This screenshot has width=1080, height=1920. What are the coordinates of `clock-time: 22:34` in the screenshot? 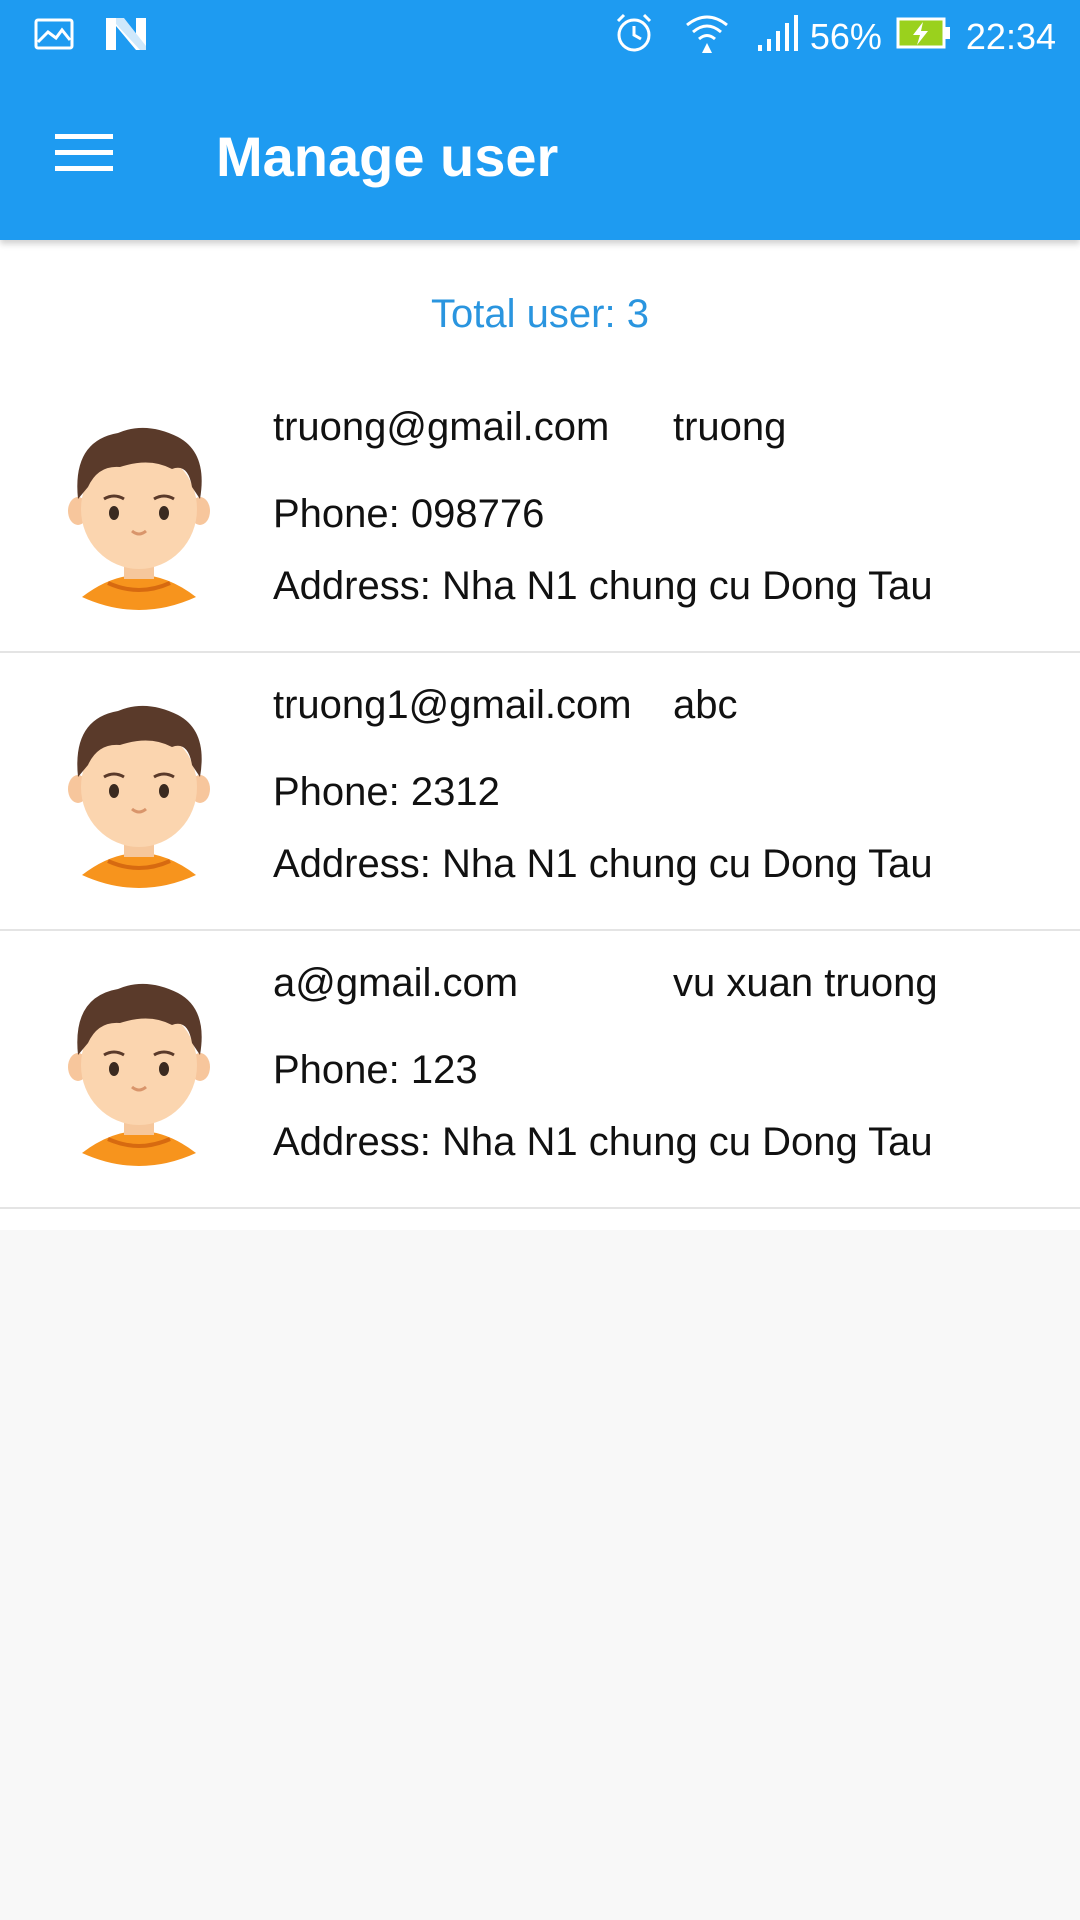 It's located at (1010, 36).